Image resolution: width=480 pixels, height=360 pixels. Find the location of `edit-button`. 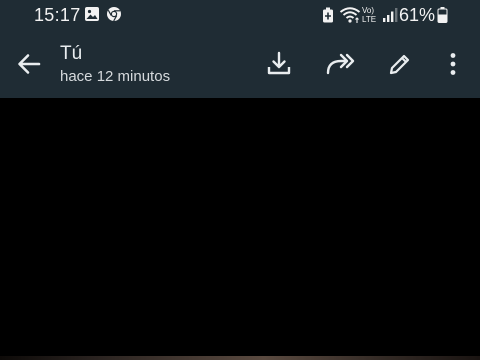

edit-button is located at coordinates (400, 64).